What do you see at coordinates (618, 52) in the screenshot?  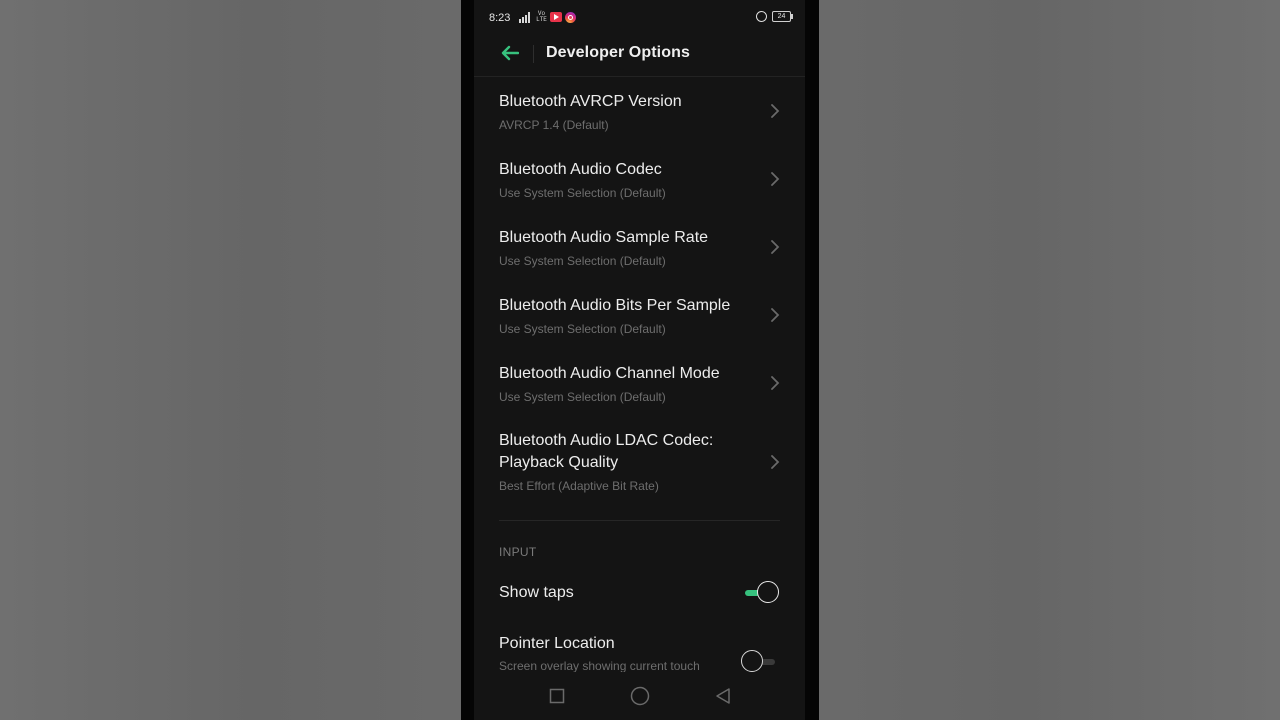 I see `page-title: Developer Options` at bounding box center [618, 52].